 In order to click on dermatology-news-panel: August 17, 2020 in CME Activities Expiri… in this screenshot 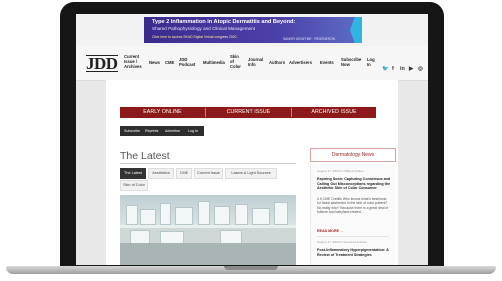, I will do `click(352, 214)`.